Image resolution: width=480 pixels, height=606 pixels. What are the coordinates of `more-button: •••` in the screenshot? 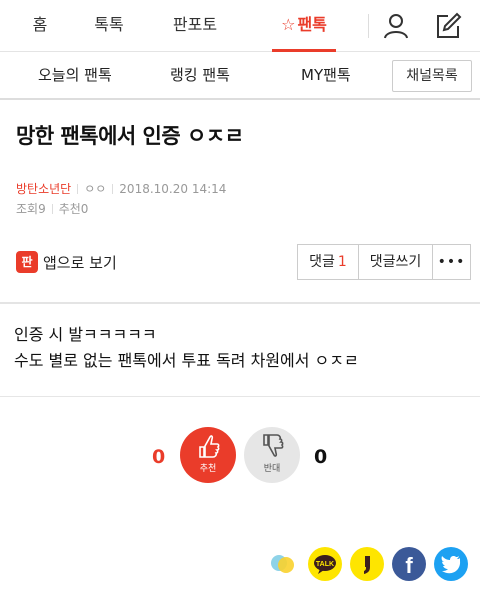 It's located at (451, 262).